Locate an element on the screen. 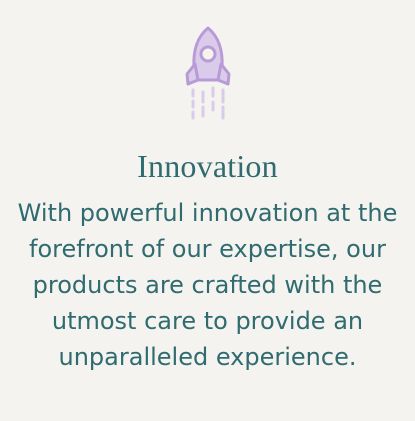 The height and width of the screenshot is (421, 415). feature-title: Innovation is located at coordinates (207, 166).